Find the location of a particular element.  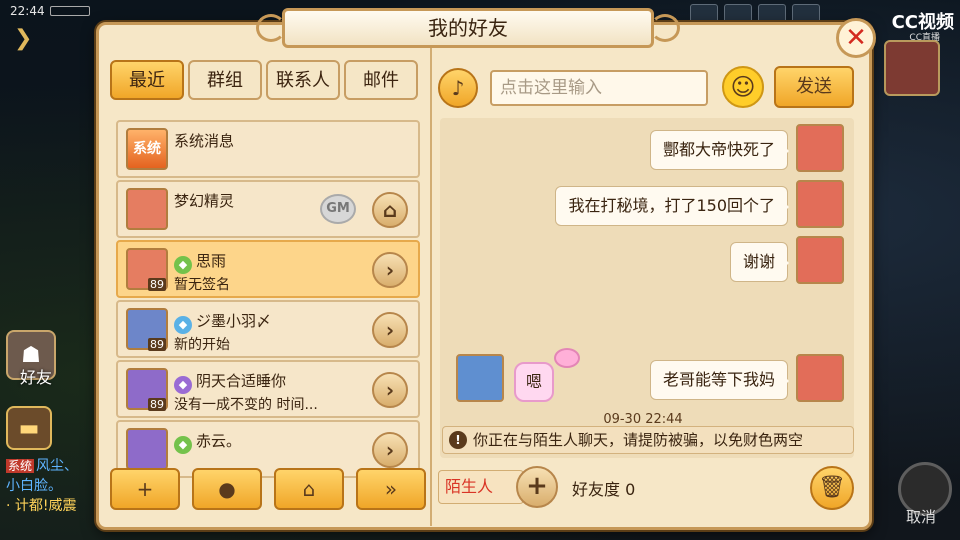

message-bubble: 嗯 is located at coordinates (534, 382).